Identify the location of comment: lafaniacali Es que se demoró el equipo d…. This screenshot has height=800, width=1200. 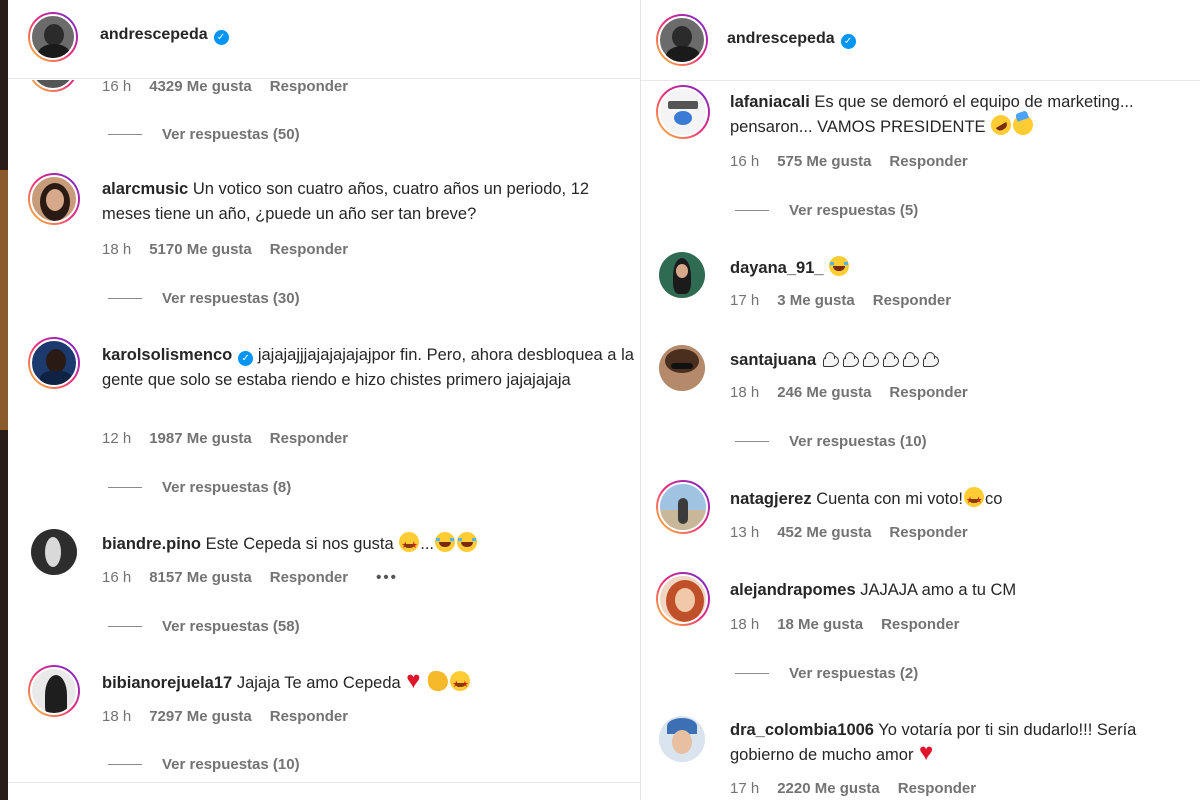
(962, 115).